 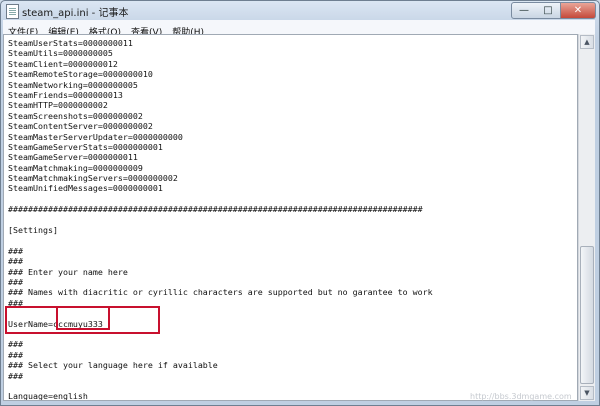 What do you see at coordinates (548, 10) in the screenshot?
I see `maximize-button: □` at bounding box center [548, 10].